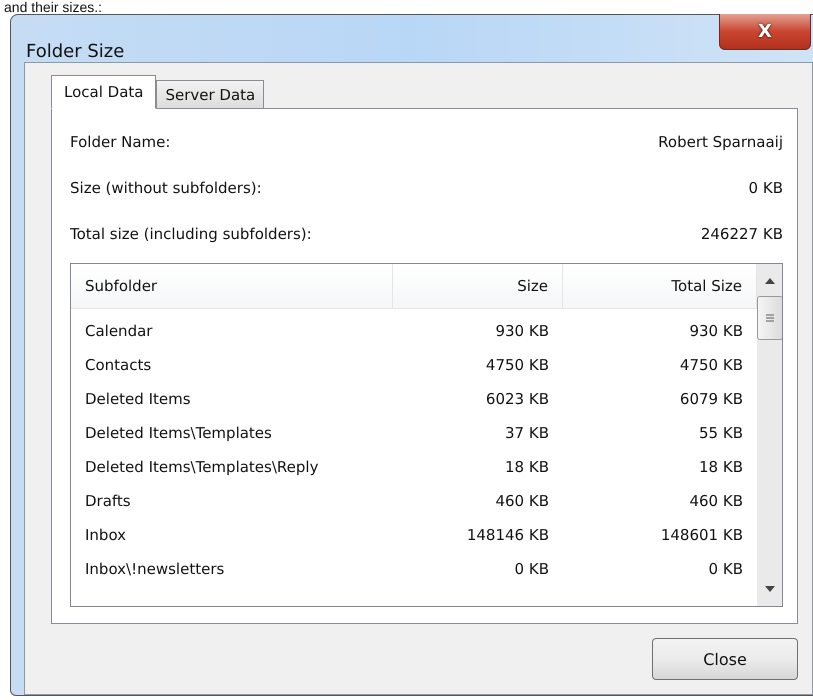 Image resolution: width=813 pixels, height=700 pixels. What do you see at coordinates (770, 281) in the screenshot?
I see `scroll-up-icon` at bounding box center [770, 281].